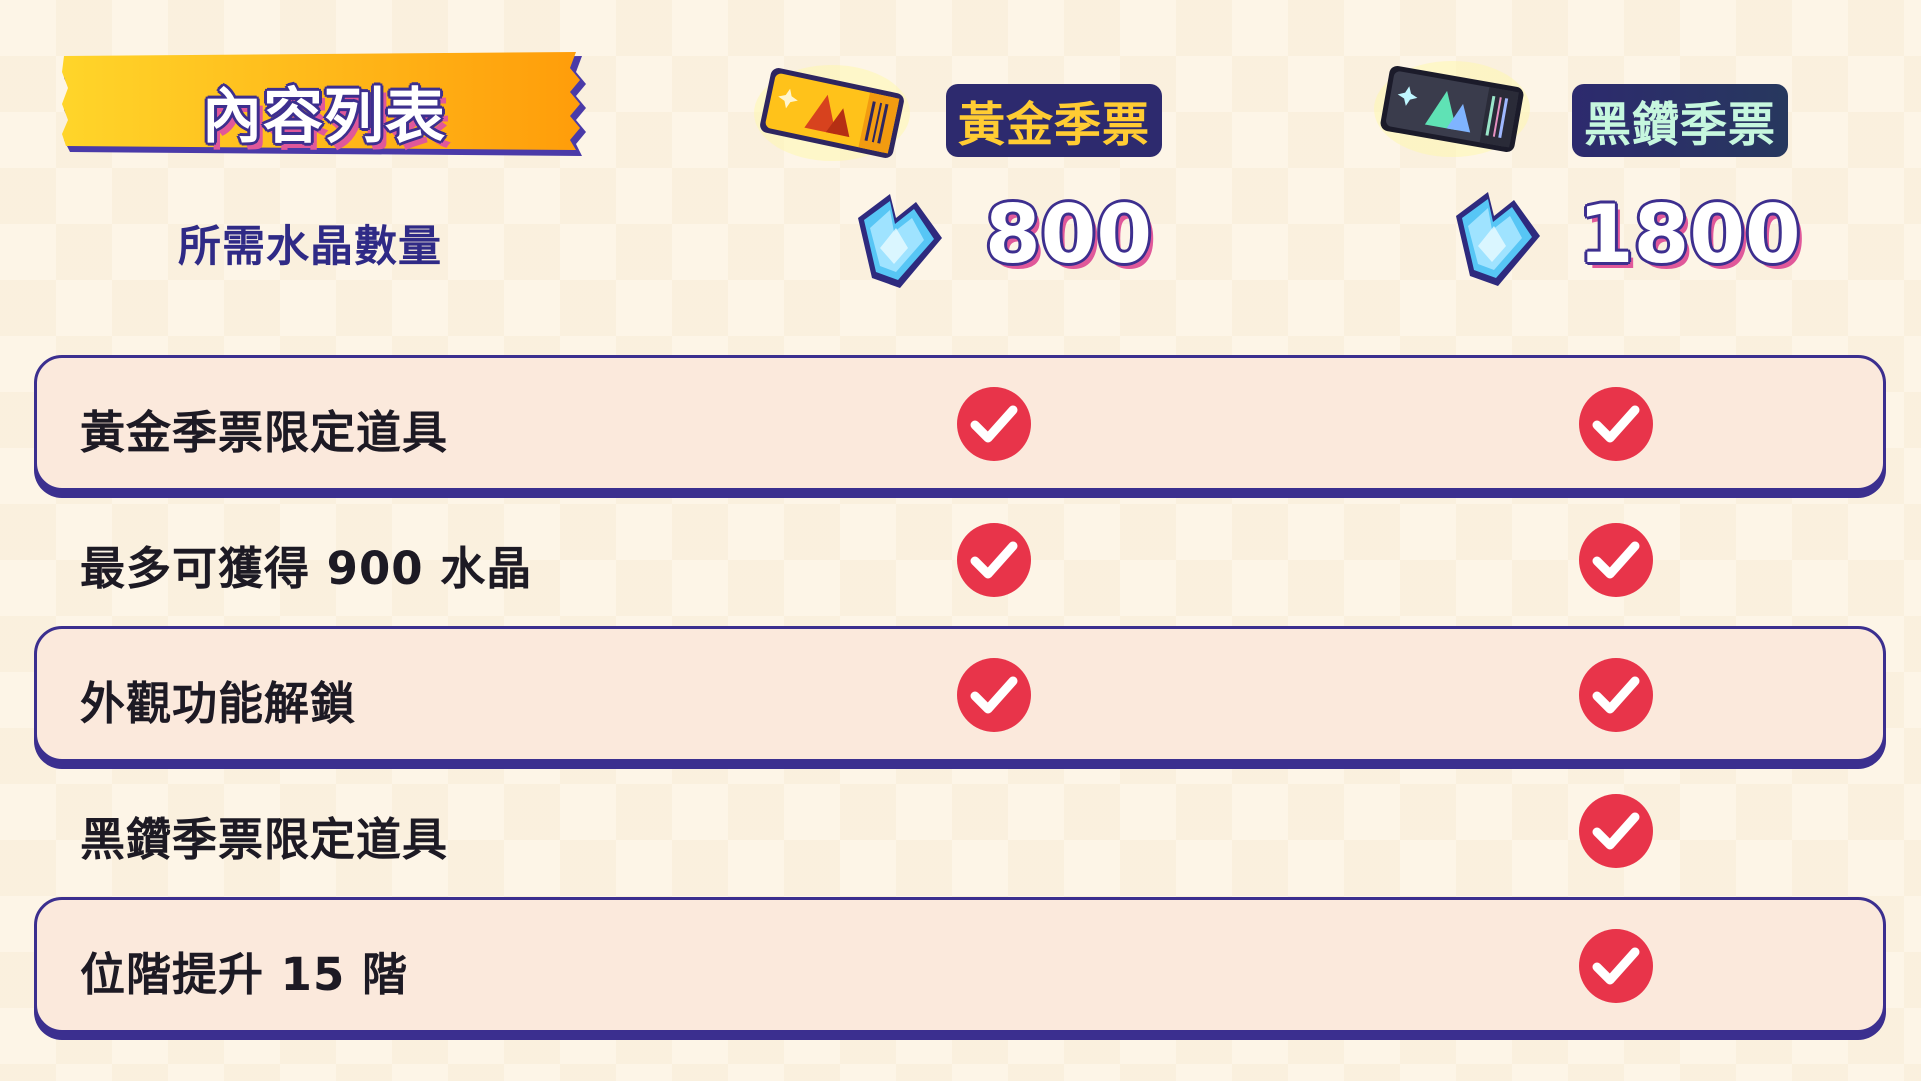 The width and height of the screenshot is (1921, 1081). What do you see at coordinates (310, 247) in the screenshot?
I see `crystal-cost-label: 所需水晶數量` at bounding box center [310, 247].